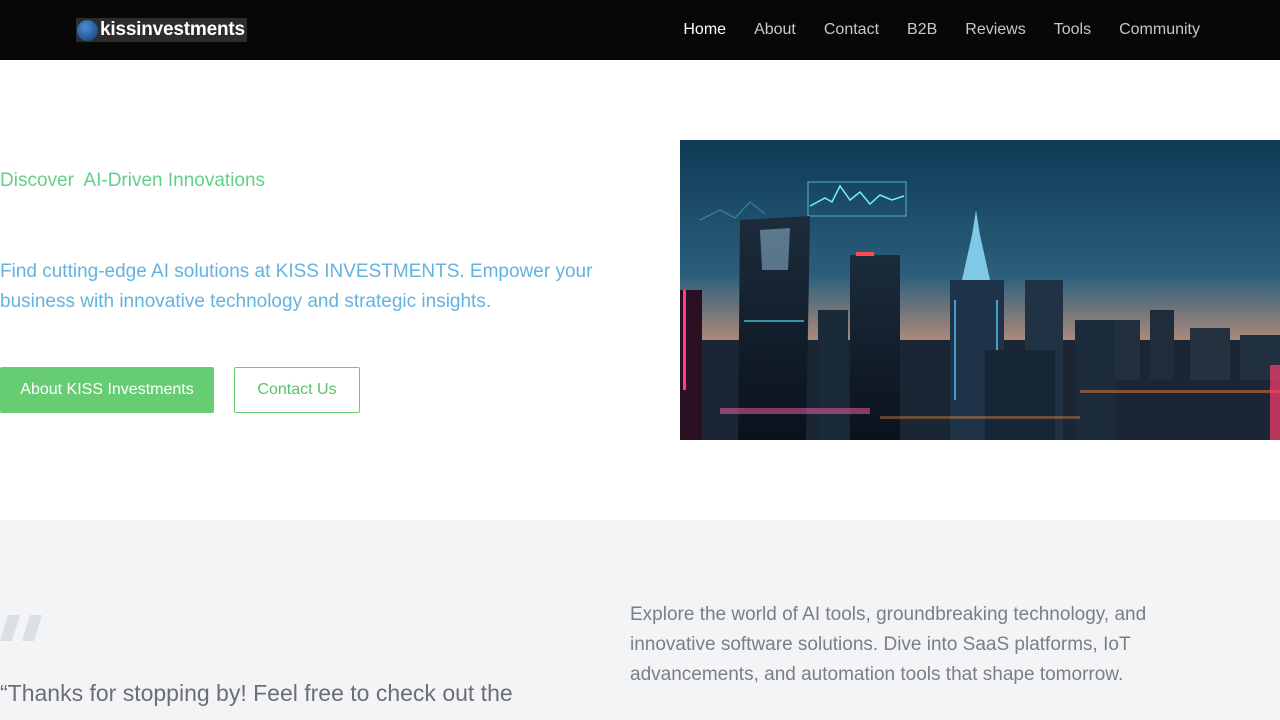  I want to click on globe-icon, so click(87, 30).